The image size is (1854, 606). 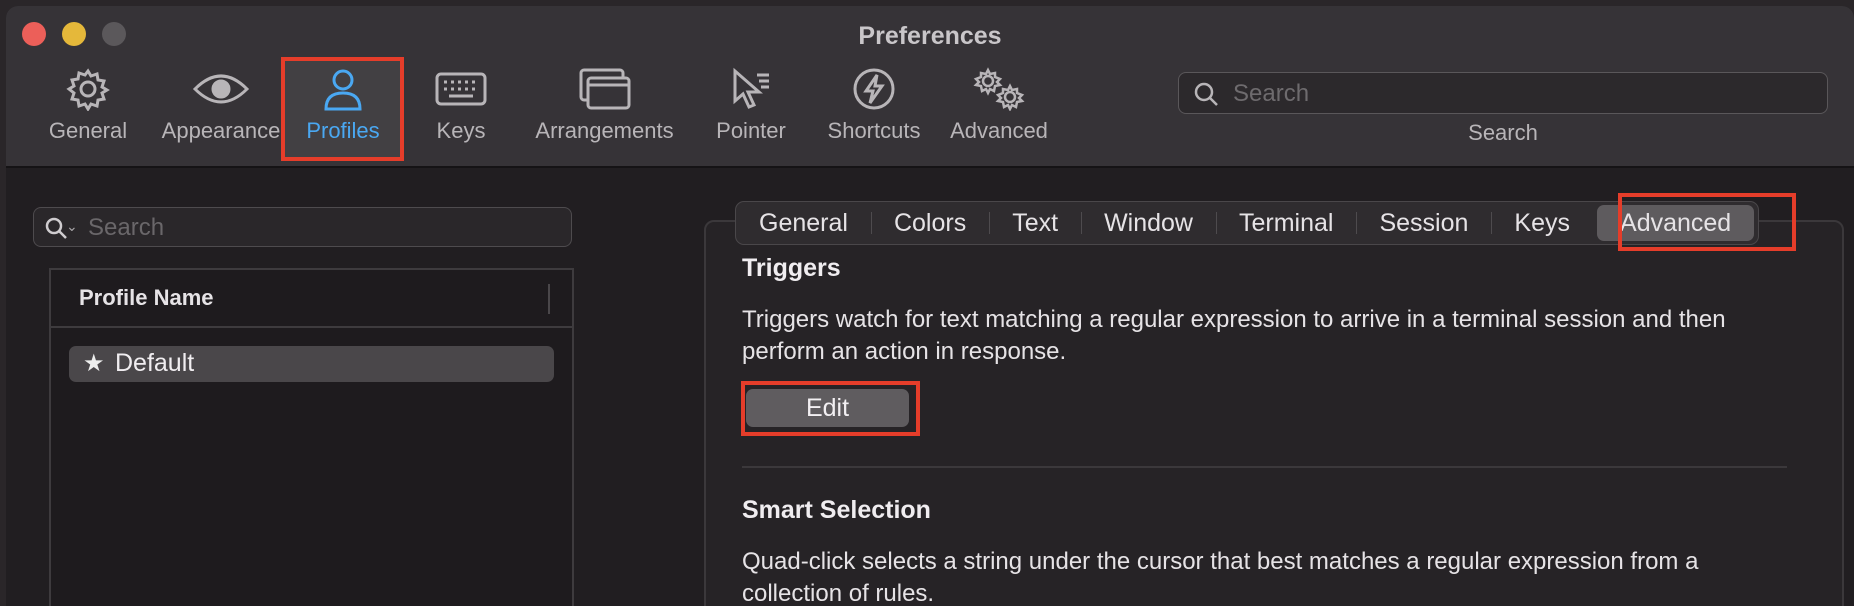 What do you see at coordinates (803, 223) in the screenshot?
I see `tab-general: General` at bounding box center [803, 223].